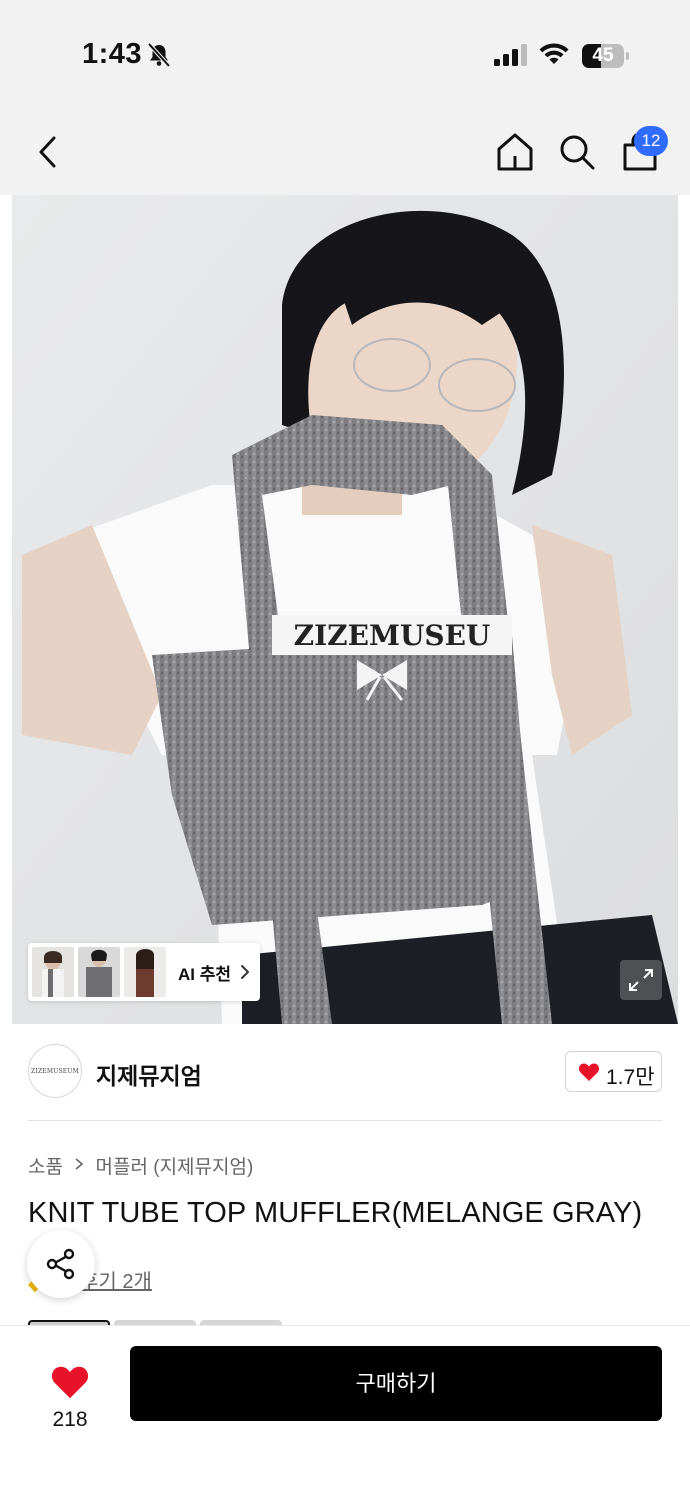  Describe the element at coordinates (510, 55) in the screenshot. I see `cellular-signal-icon` at that location.